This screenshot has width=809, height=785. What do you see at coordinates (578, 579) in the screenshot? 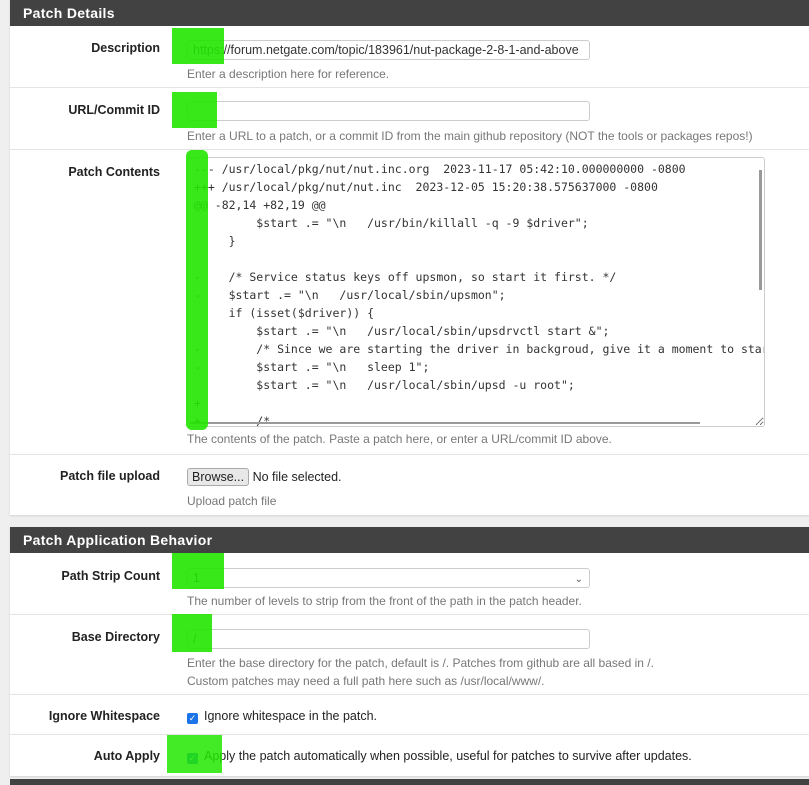
I see `chevron-down-icon: ⌄` at bounding box center [578, 579].